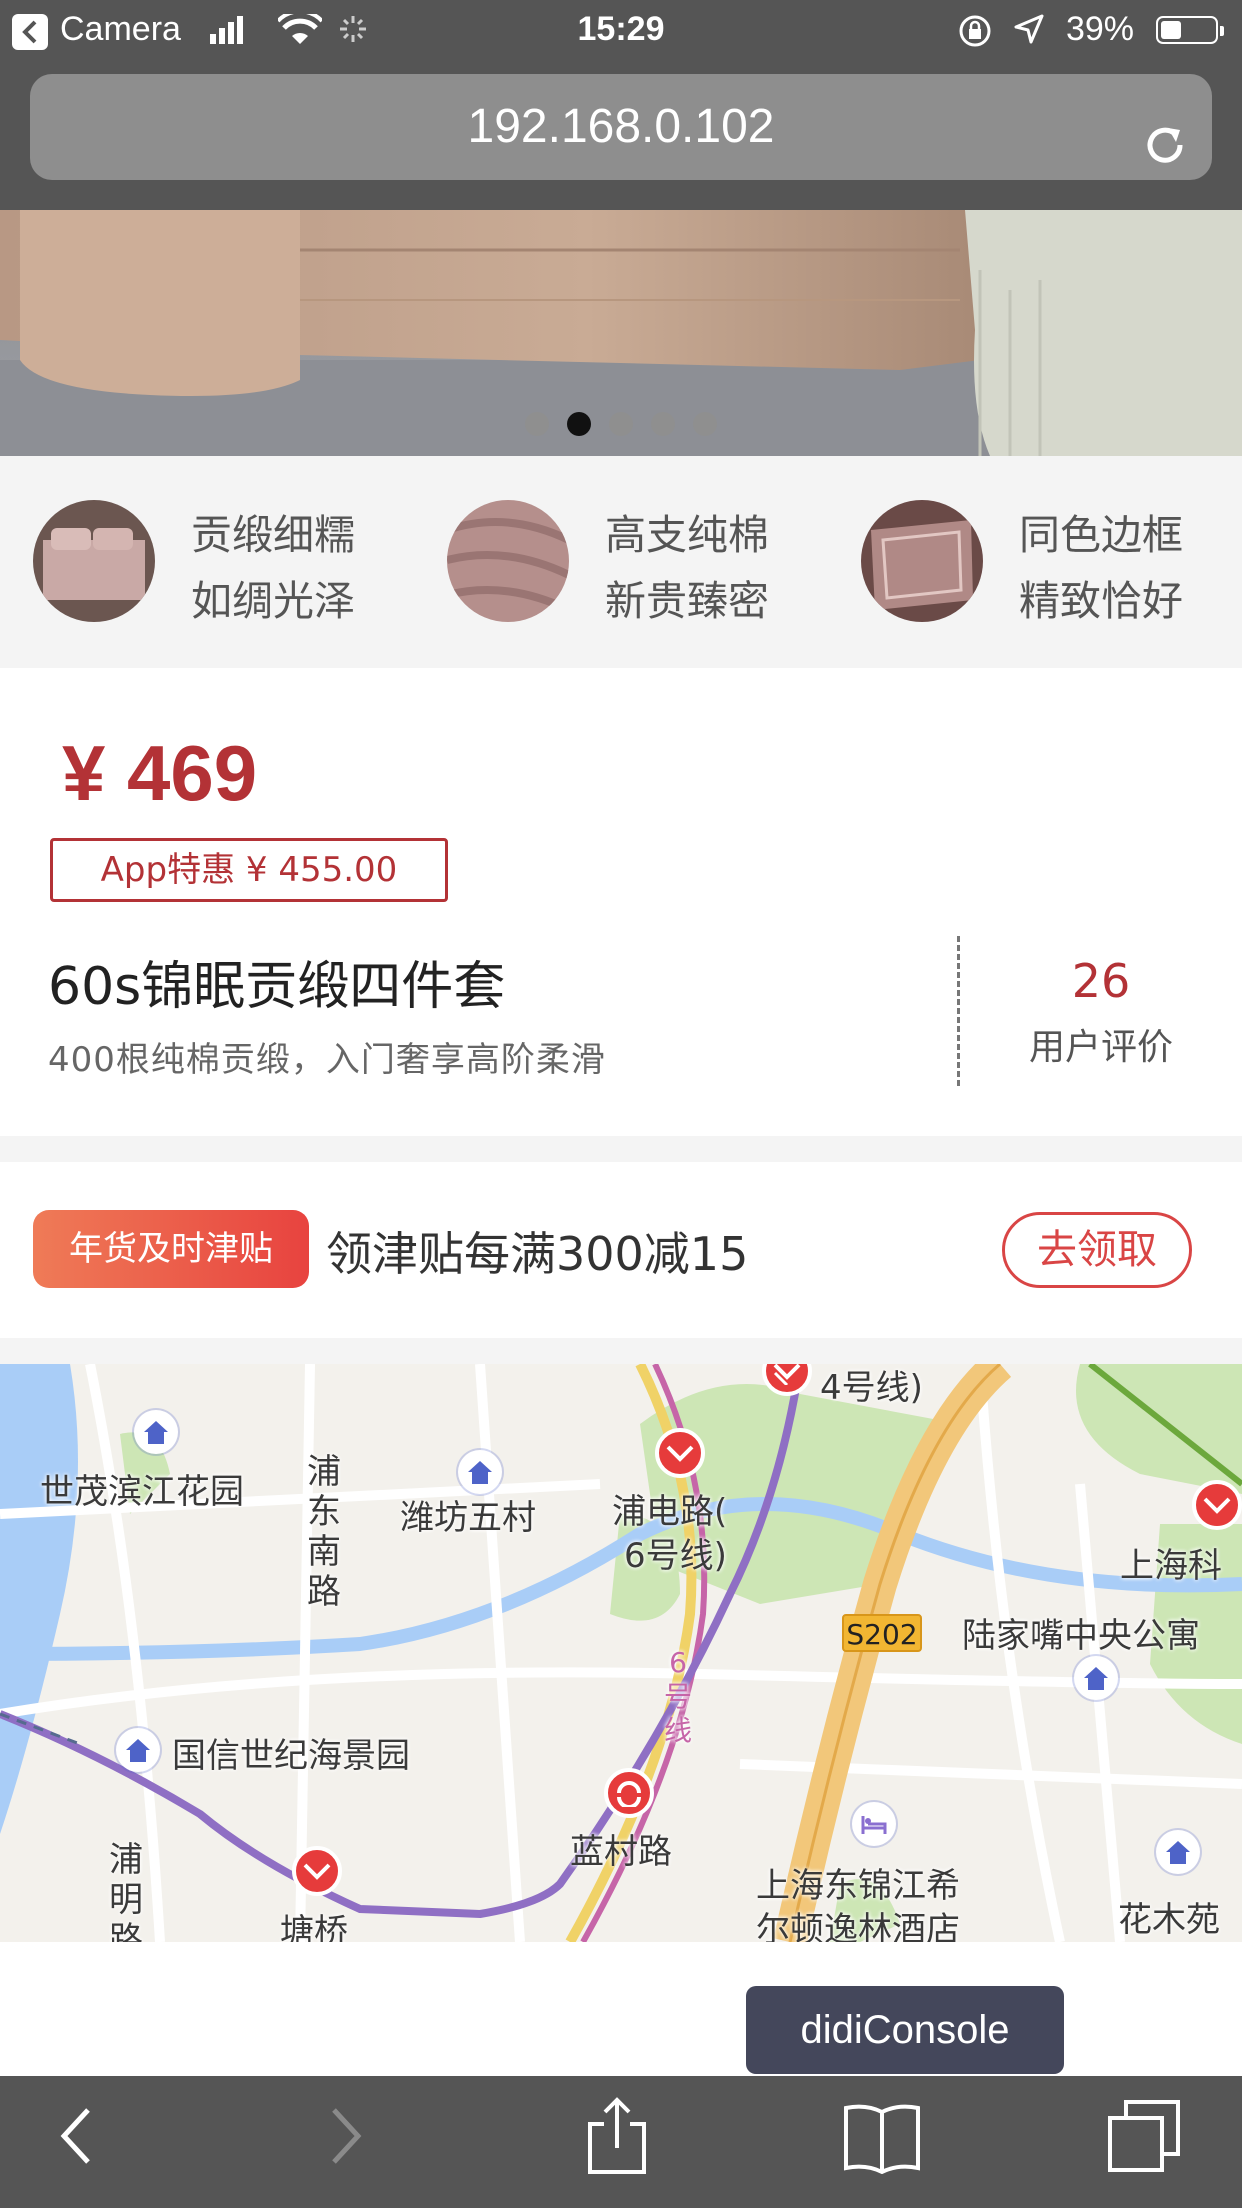 The width and height of the screenshot is (1242, 2208). What do you see at coordinates (858, 1926) in the screenshot?
I see `map-label: 尔顿逸林酒店` at bounding box center [858, 1926].